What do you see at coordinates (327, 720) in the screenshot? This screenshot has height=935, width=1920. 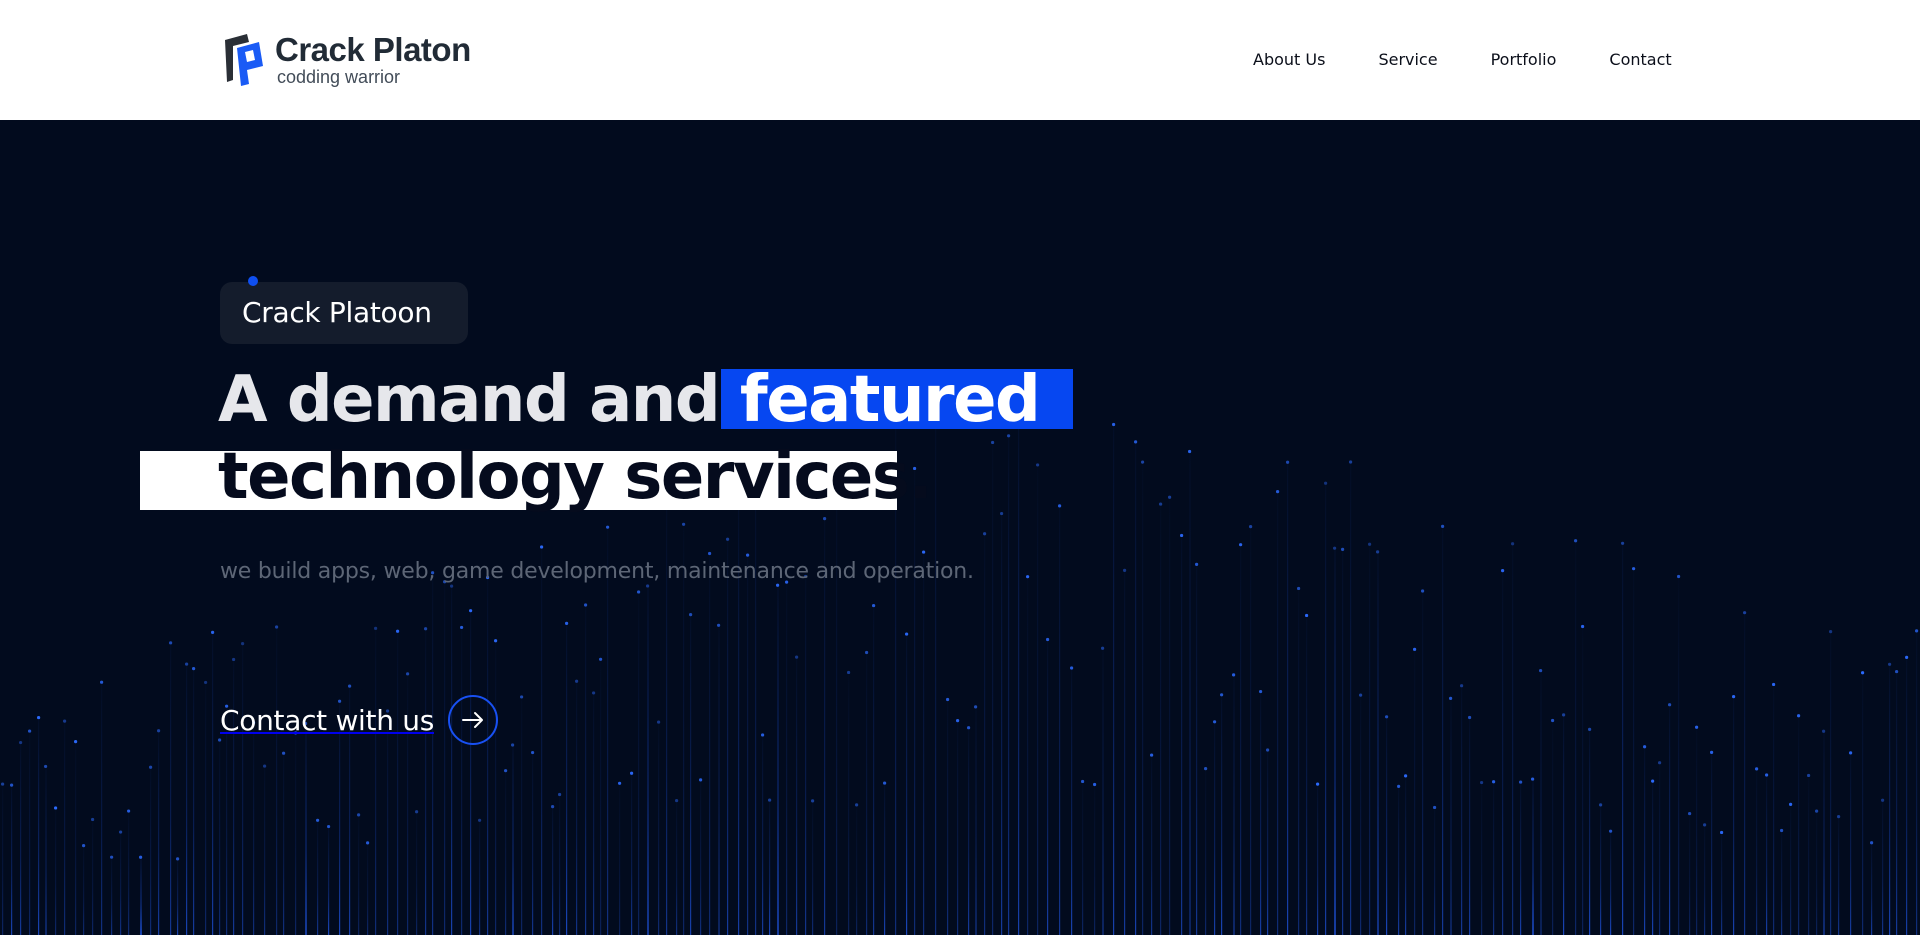 I see `cta-label: Contact with us` at bounding box center [327, 720].